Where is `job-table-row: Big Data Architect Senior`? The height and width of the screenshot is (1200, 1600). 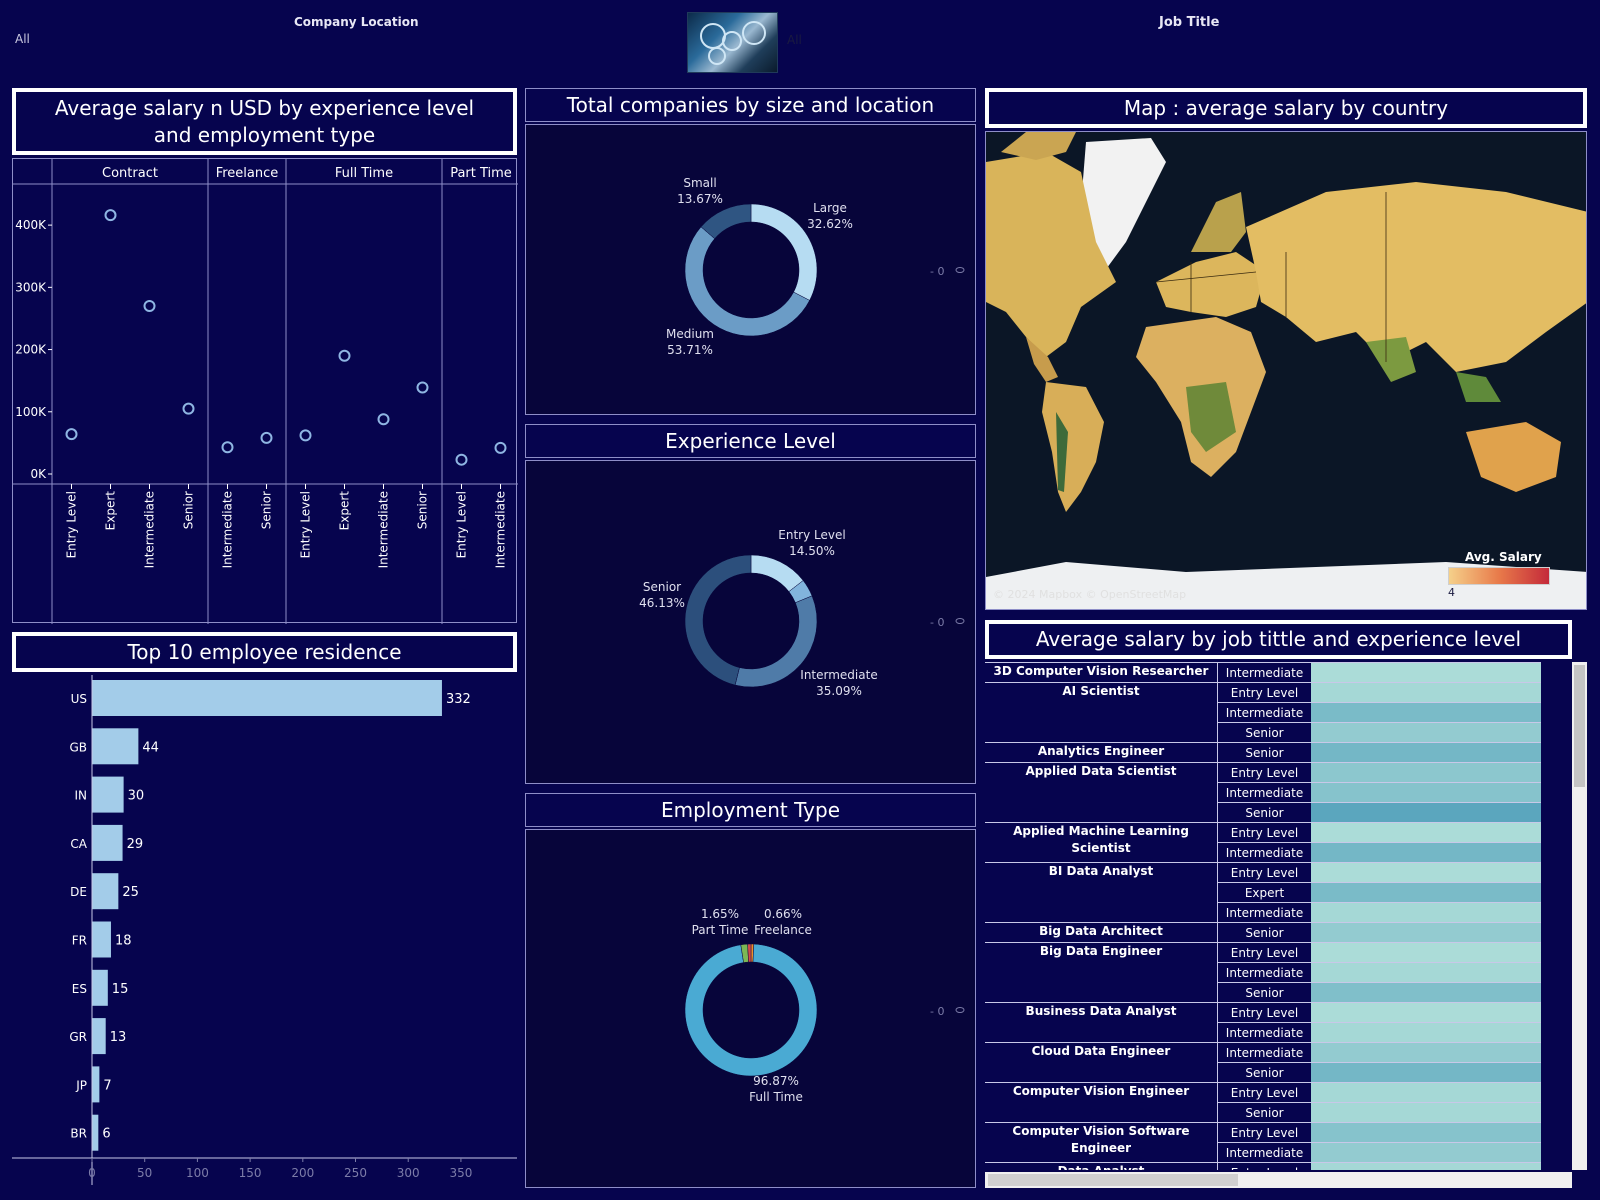
job-table-row: Big Data Architect Senior is located at coordinates (1263, 932).